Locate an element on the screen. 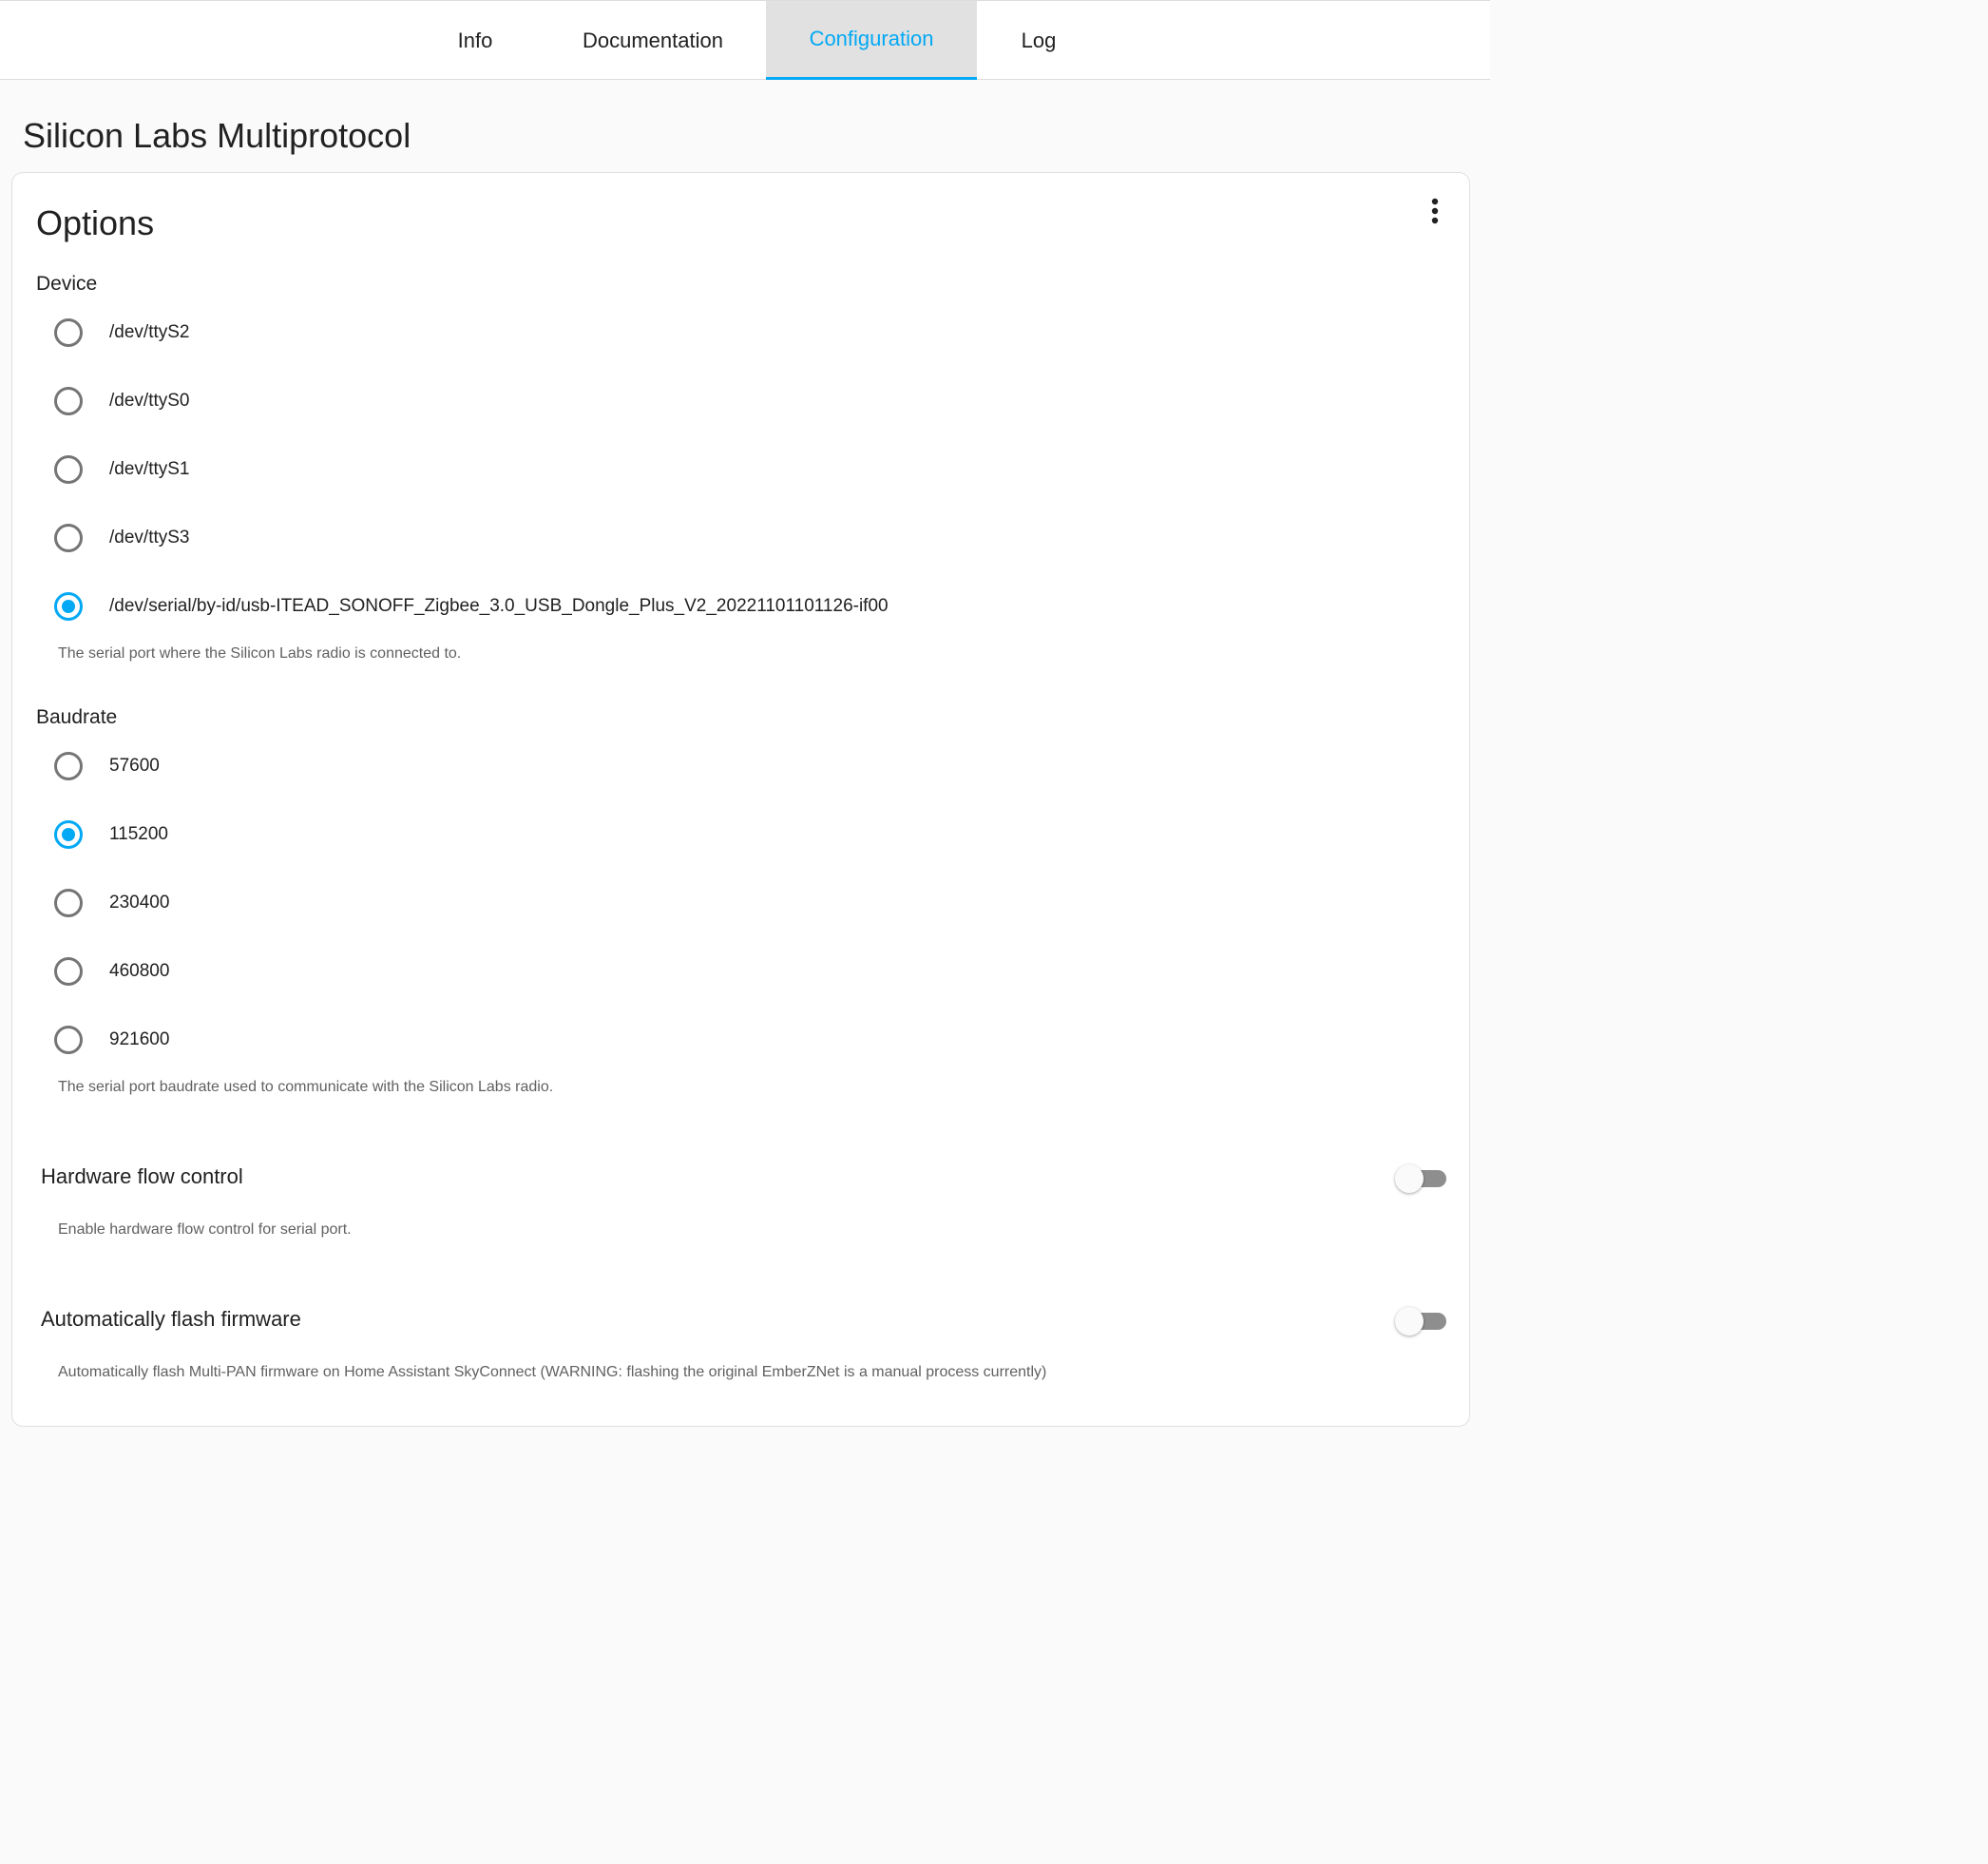  more-vertical-glyph is located at coordinates (1435, 211).